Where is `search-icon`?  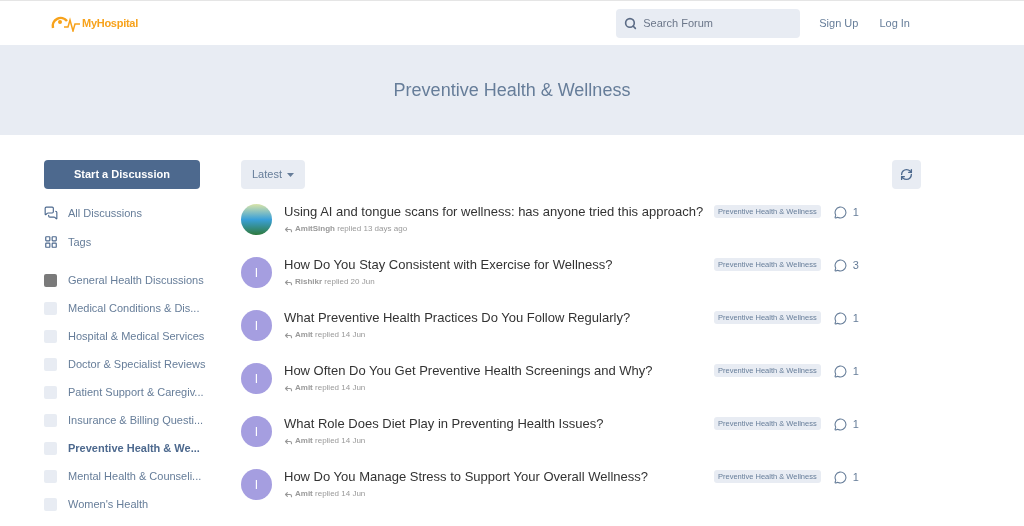 search-icon is located at coordinates (631, 23).